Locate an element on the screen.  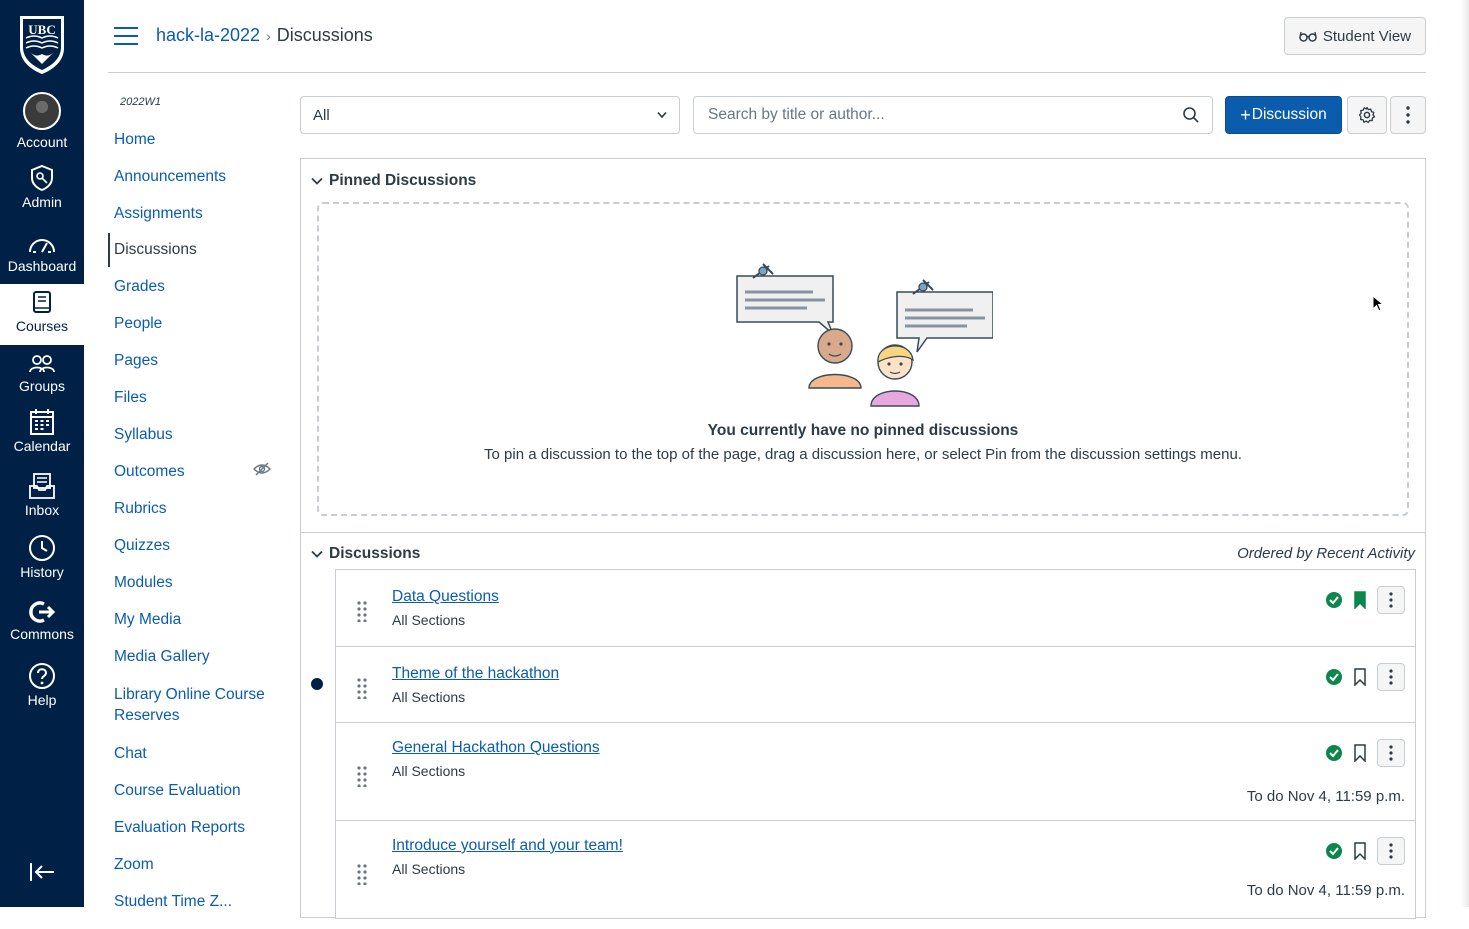
course-nav-my-media: My Media is located at coordinates (195, 619).